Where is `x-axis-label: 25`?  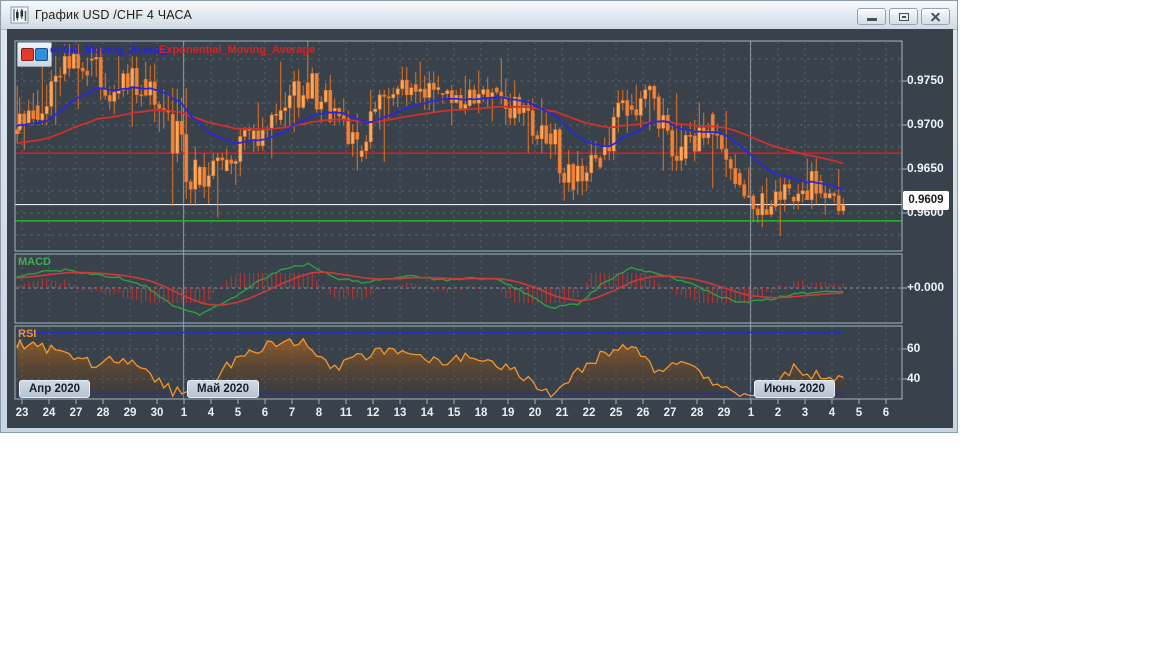
x-axis-label: 25 is located at coordinates (616, 413).